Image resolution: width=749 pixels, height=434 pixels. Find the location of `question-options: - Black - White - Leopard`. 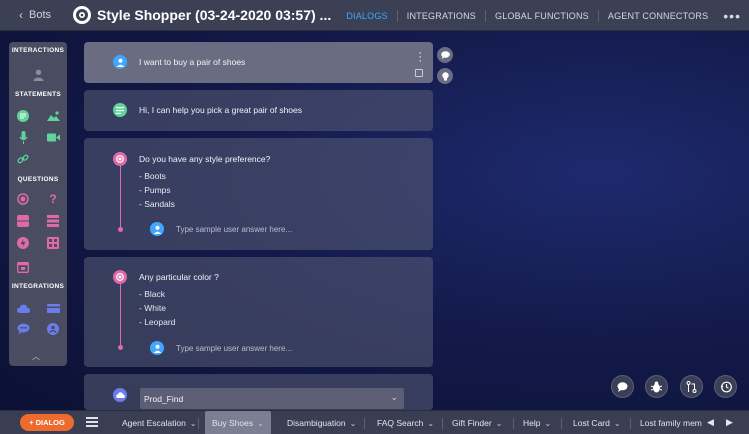

question-options: - Black - White - Leopard is located at coordinates (157, 308).